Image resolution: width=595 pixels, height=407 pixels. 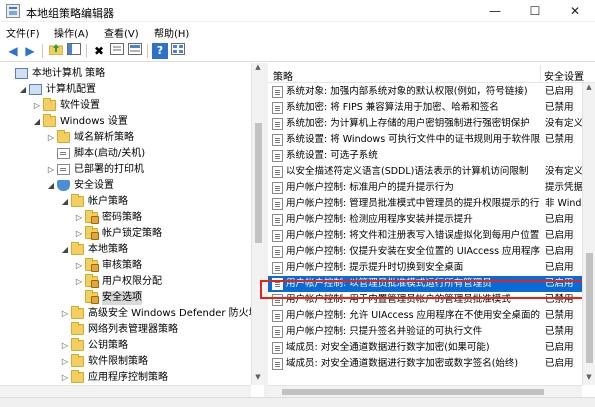 What do you see at coordinates (126, 266) in the screenshot?
I see `tree-item: ▷ 审核策略` at bounding box center [126, 266].